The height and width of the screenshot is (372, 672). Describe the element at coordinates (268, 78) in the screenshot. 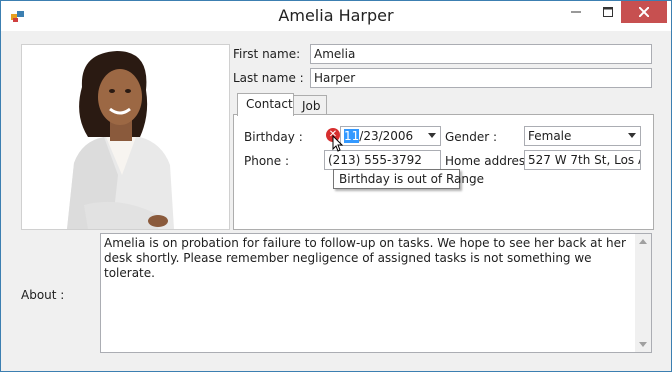

I see `last-name-label: Last name :` at that location.